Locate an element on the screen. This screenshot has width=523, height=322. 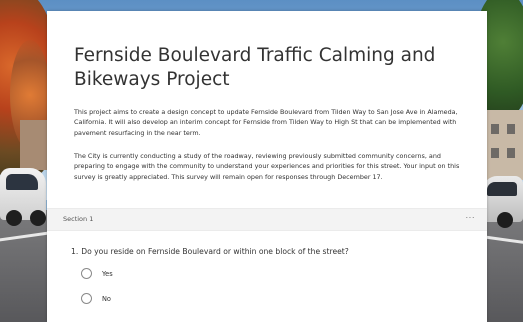
ellipsis-icon: ··· is located at coordinates (471, 218).